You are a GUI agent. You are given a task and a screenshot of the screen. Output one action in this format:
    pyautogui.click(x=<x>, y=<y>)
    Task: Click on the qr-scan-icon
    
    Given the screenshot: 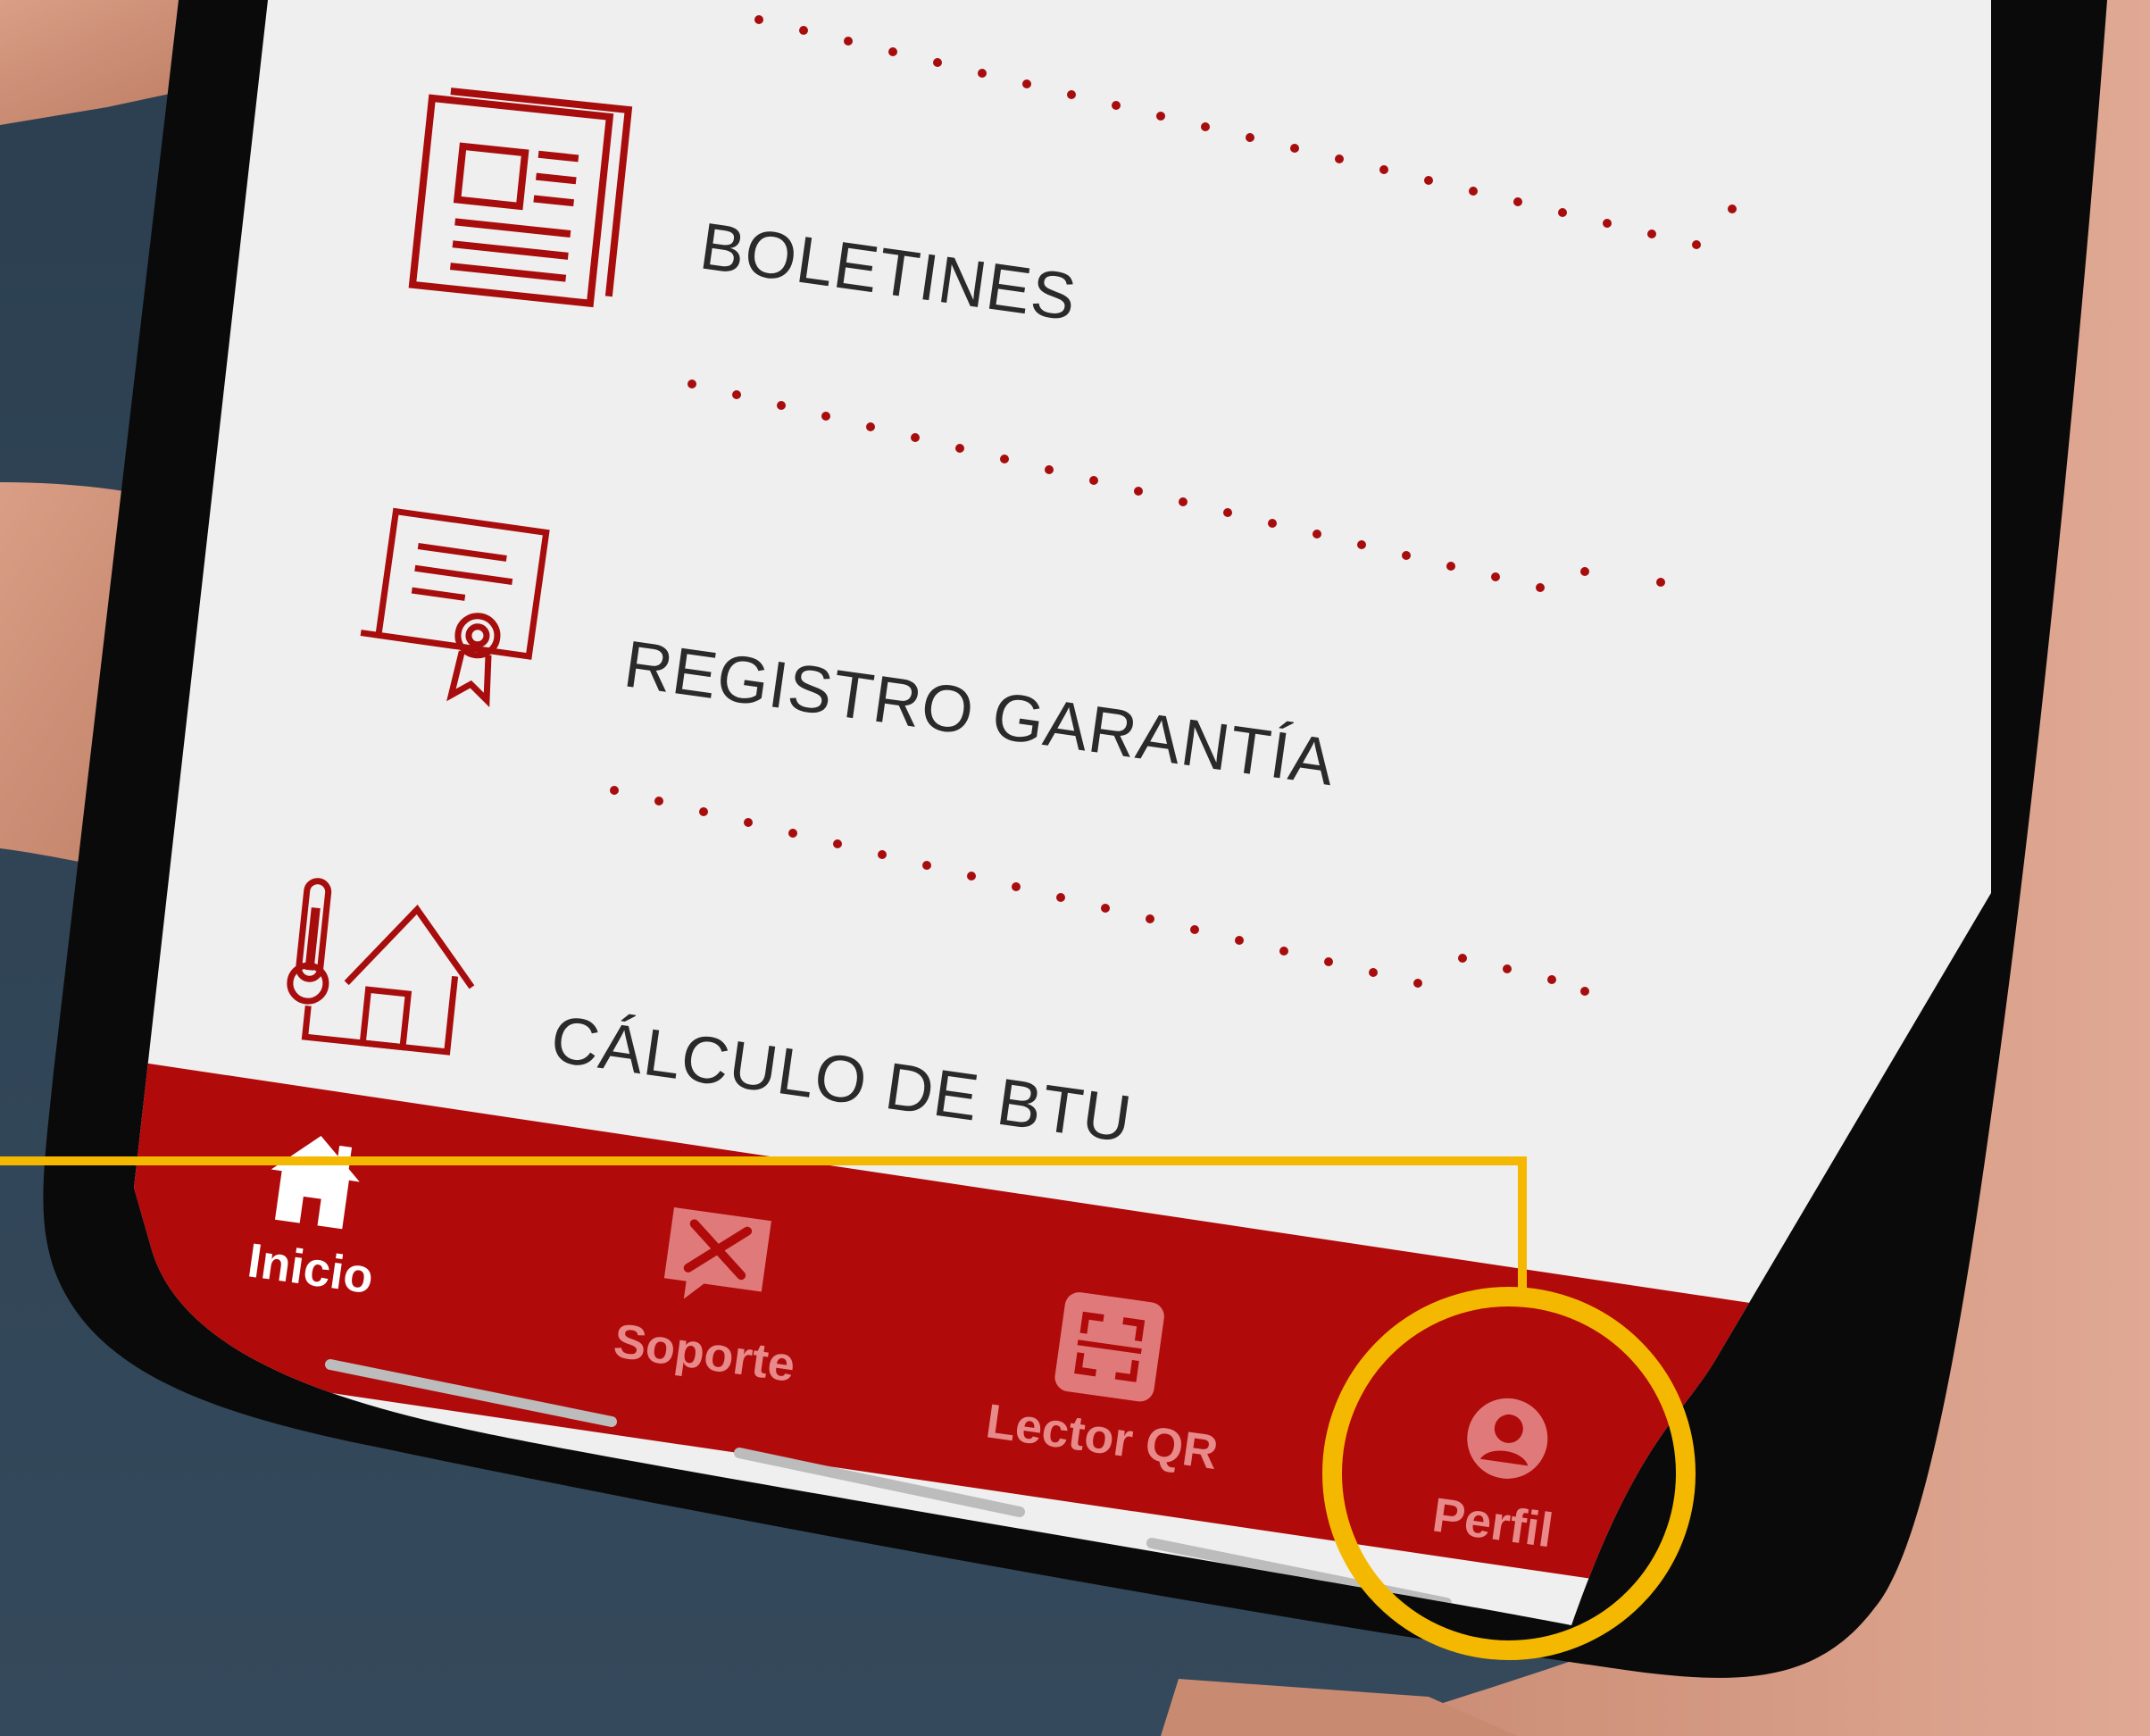 What is the action you would take?
    pyautogui.click(x=1109, y=1346)
    